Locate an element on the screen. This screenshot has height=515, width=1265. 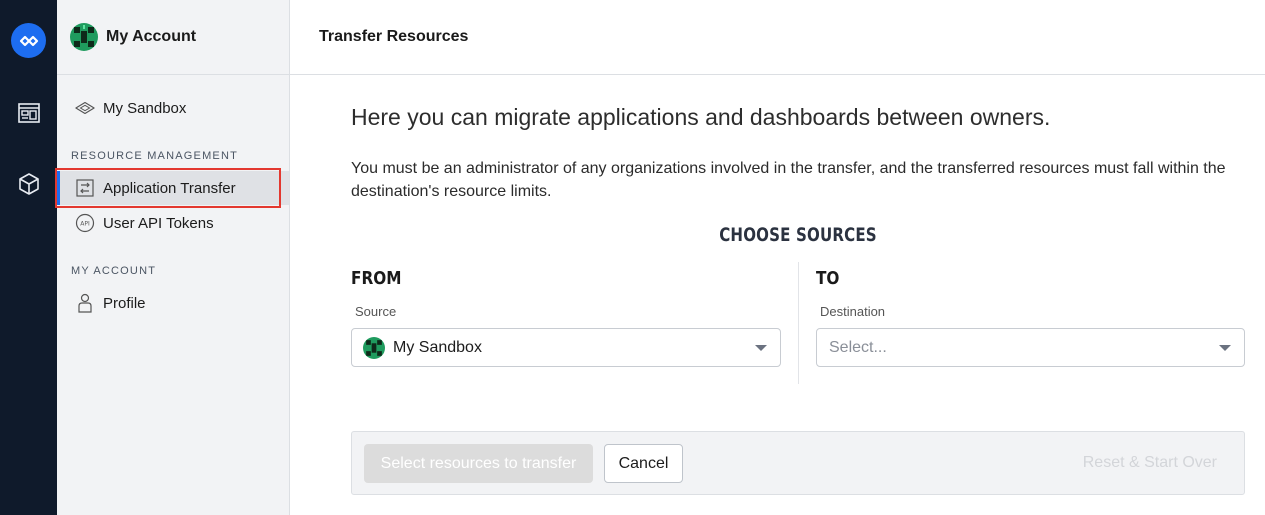
app-logo-icon is located at coordinates (28, 40).